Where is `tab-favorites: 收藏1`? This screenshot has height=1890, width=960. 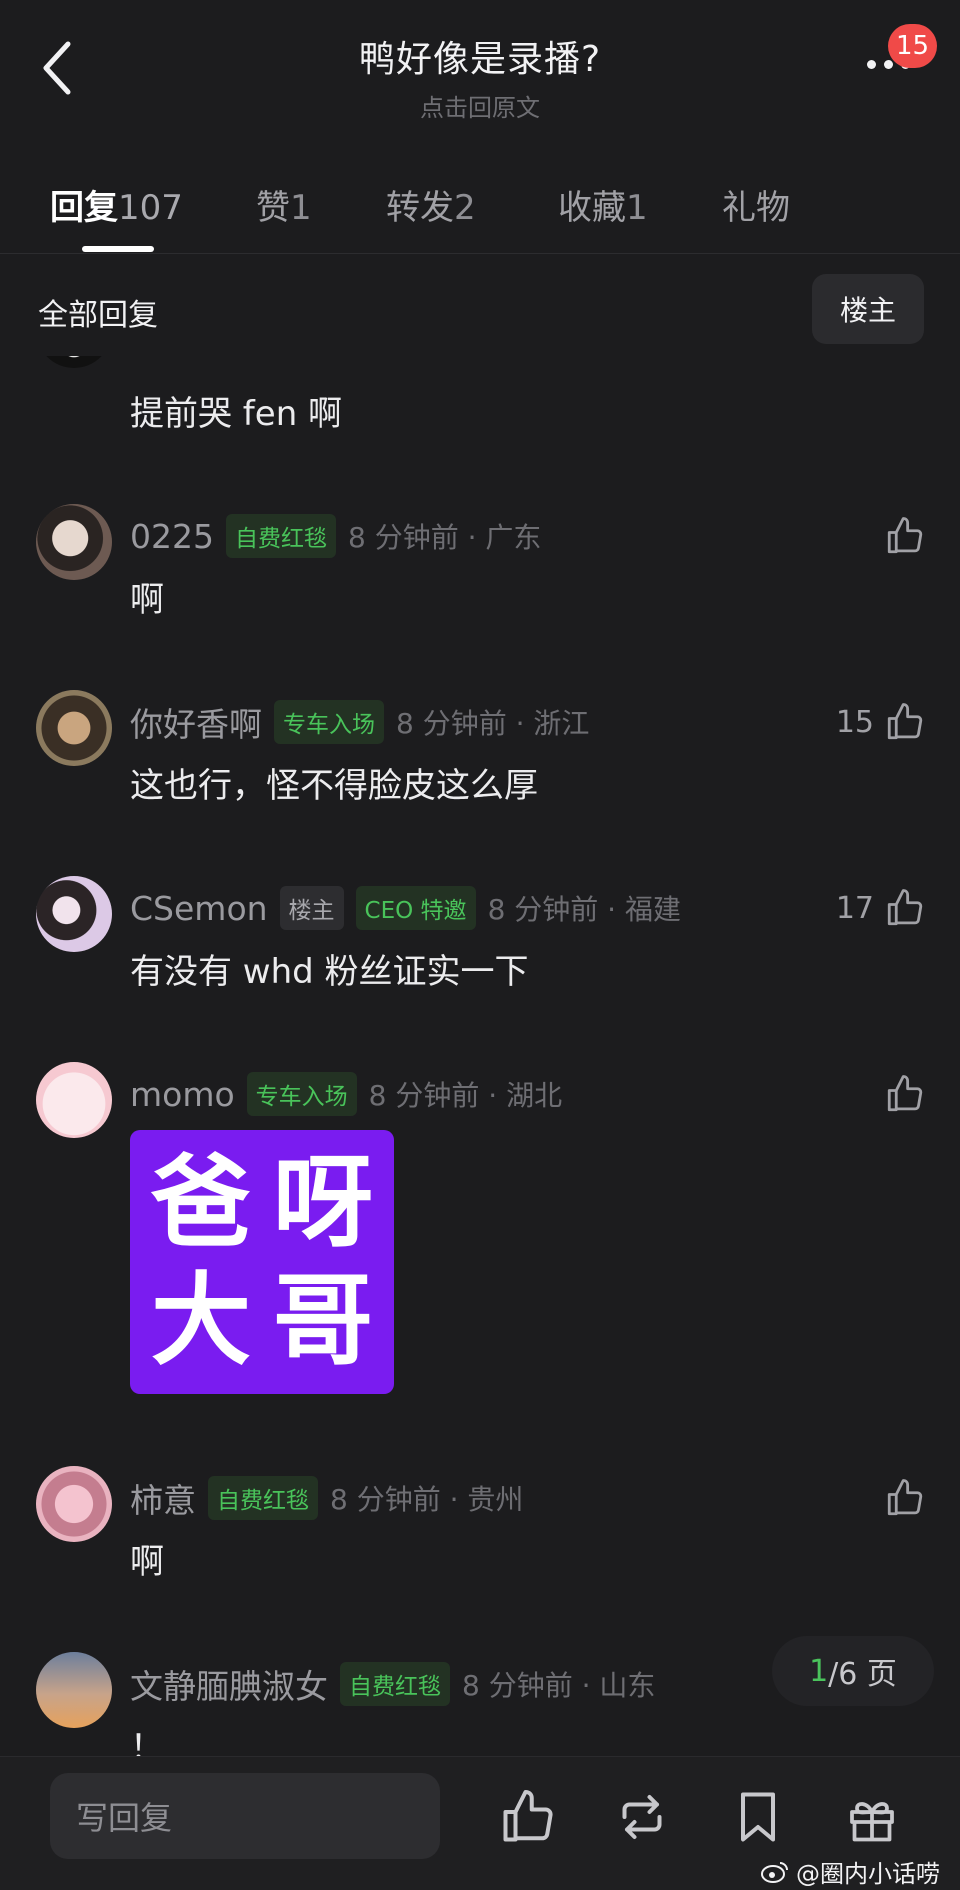
tab-favorites: 收藏1 is located at coordinates (603, 204).